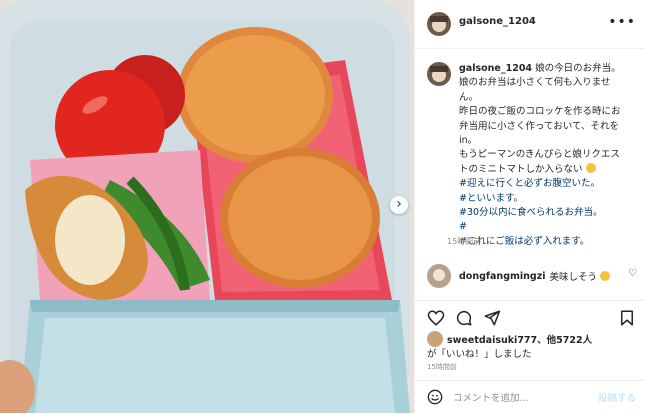  What do you see at coordinates (540, 112) in the screenshot?
I see `caption-line: 昨日の夜ご飯のコロッケを作る時にお` at bounding box center [540, 112].